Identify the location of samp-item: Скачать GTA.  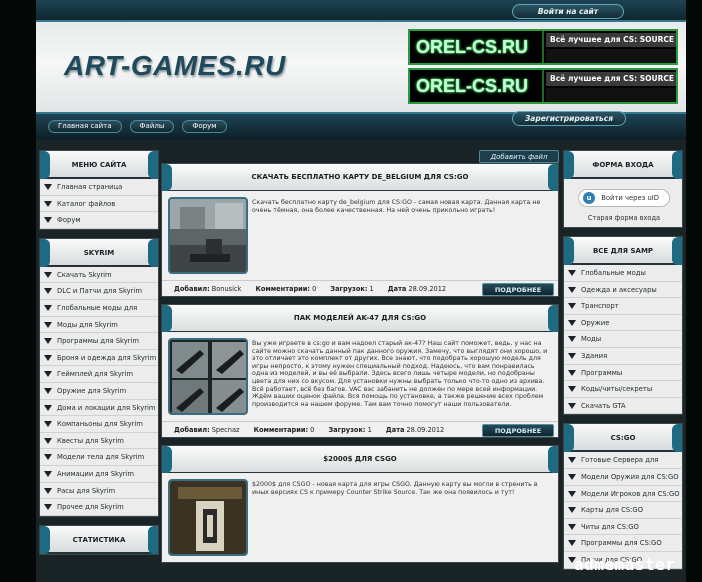
(623, 406).